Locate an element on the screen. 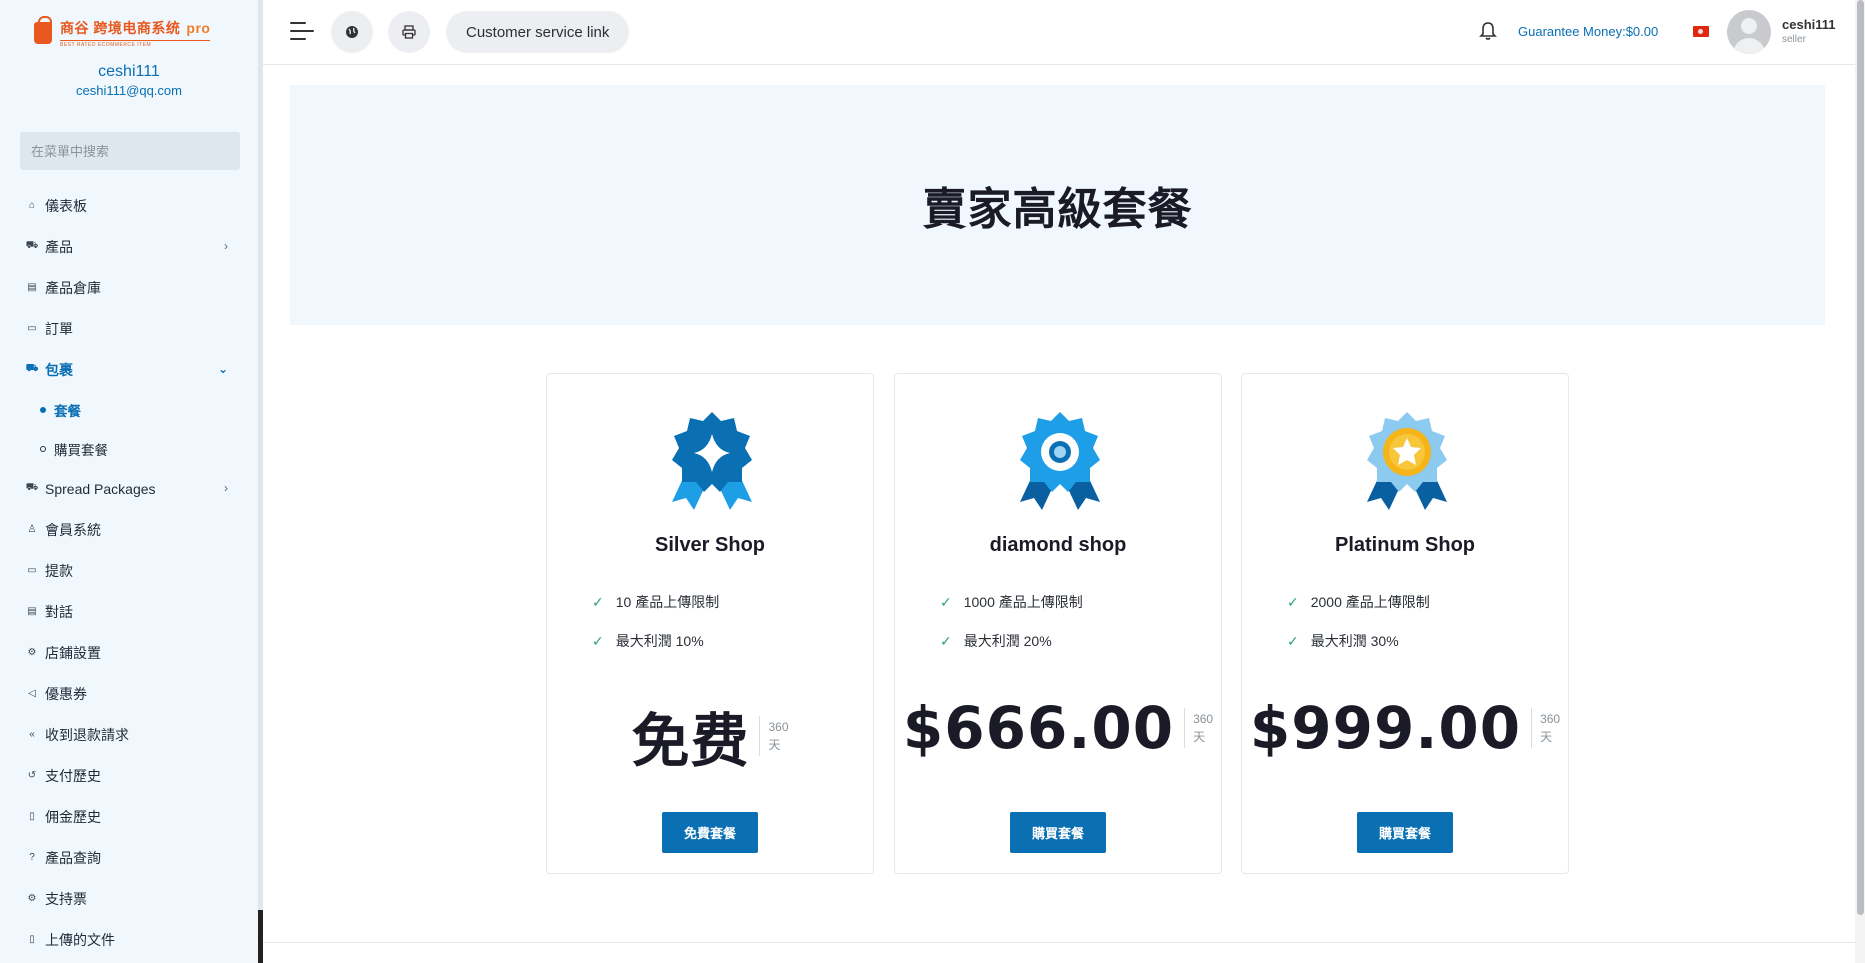 The height and width of the screenshot is (963, 1865). printer-icon is located at coordinates (409, 32).